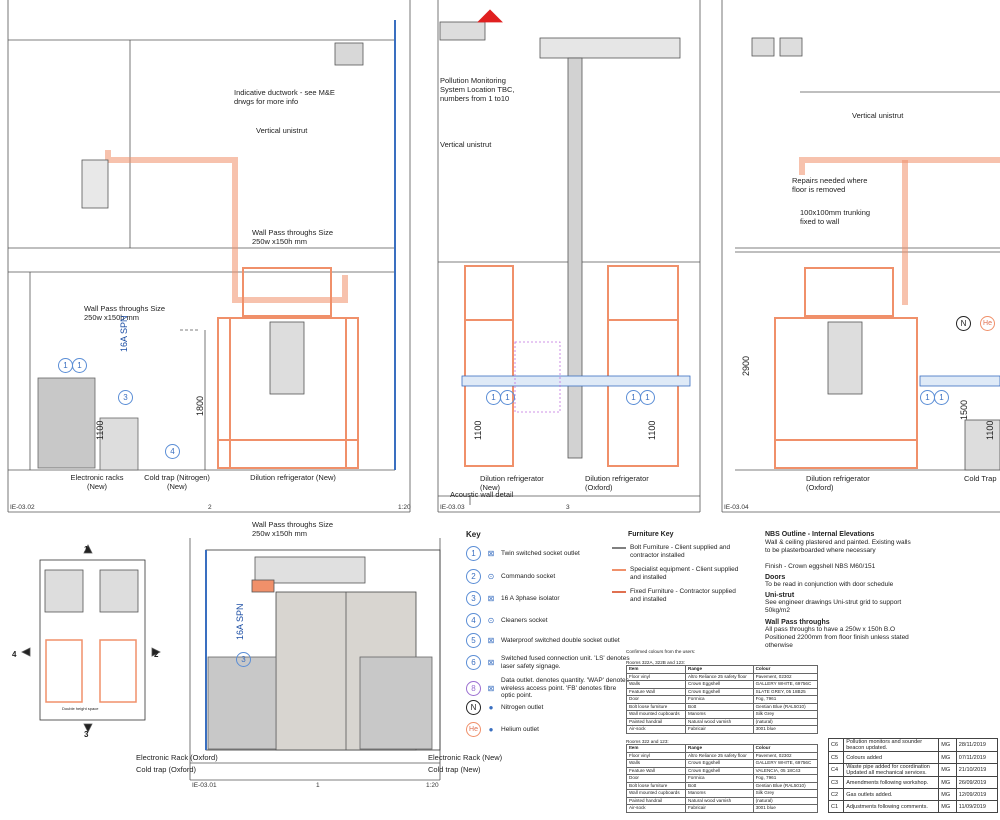 The image size is (1000, 820). What do you see at coordinates (785, 770) in the screenshot?
I see `table-cell: VALENCIA, 05 18C43` at bounding box center [785, 770].